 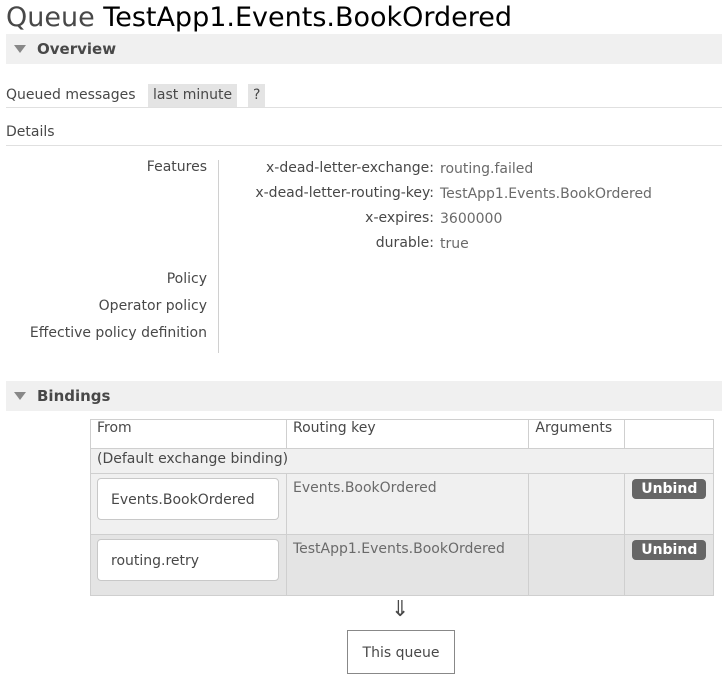 What do you see at coordinates (364, 49) in the screenshot?
I see `overview-section-toggle: Overview` at bounding box center [364, 49].